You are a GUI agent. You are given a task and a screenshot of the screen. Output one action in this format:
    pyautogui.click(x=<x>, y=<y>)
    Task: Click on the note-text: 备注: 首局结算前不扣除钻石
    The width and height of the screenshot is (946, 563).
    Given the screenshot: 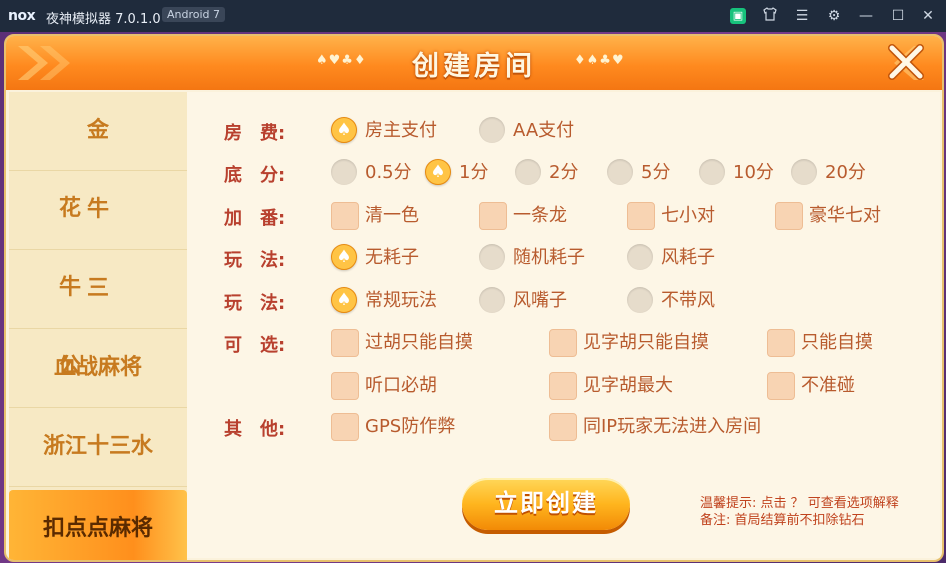 What is the action you would take?
    pyautogui.click(x=782, y=520)
    